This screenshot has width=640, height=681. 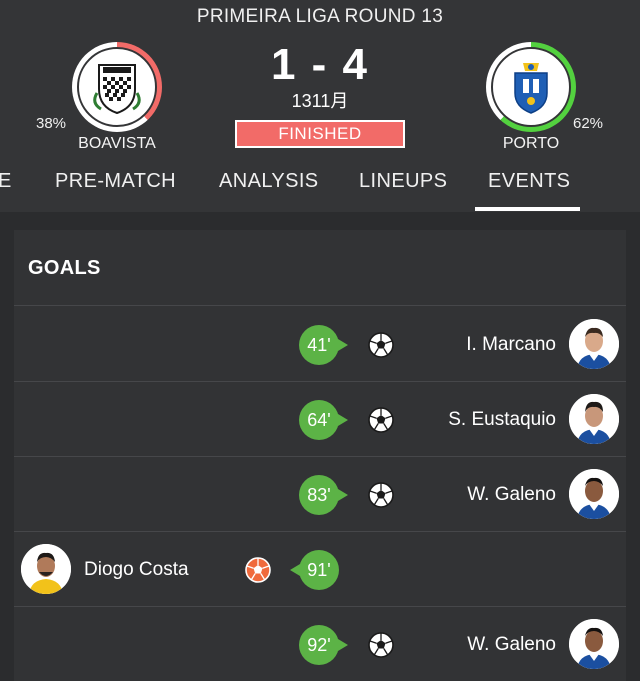 I want to click on goal-minute-badge: 41', so click(x=323, y=345).